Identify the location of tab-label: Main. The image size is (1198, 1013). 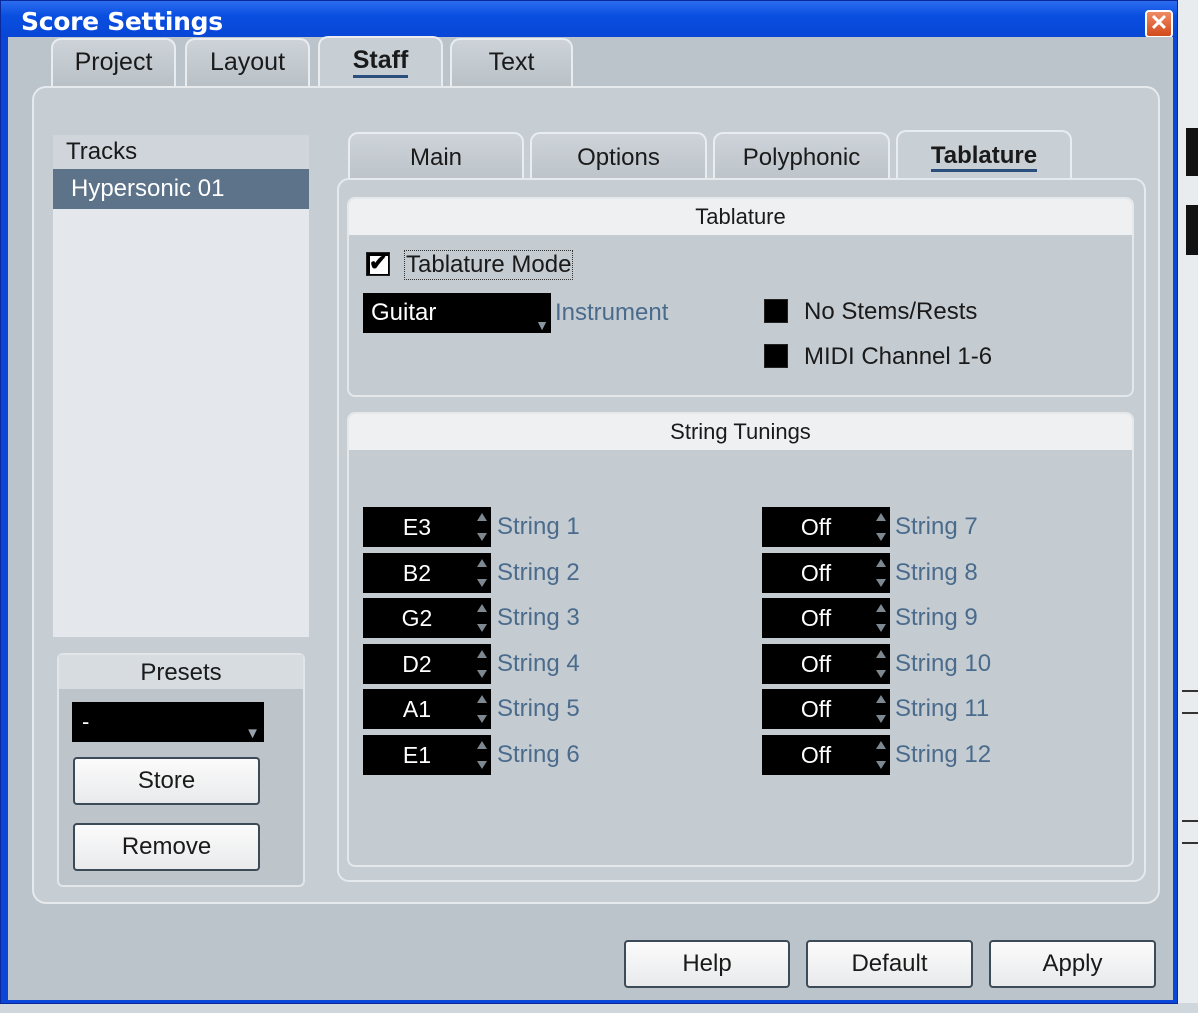
(436, 157).